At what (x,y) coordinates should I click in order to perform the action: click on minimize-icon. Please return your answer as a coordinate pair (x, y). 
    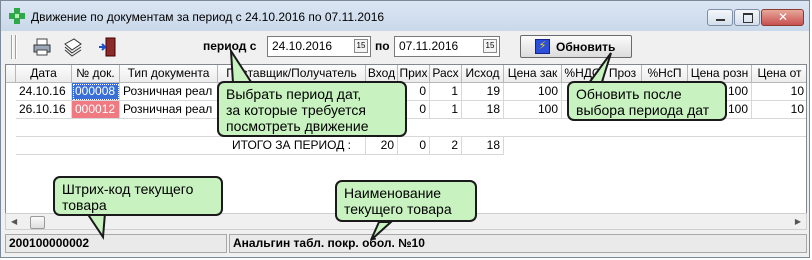
    Looking at the image, I should click on (720, 20).